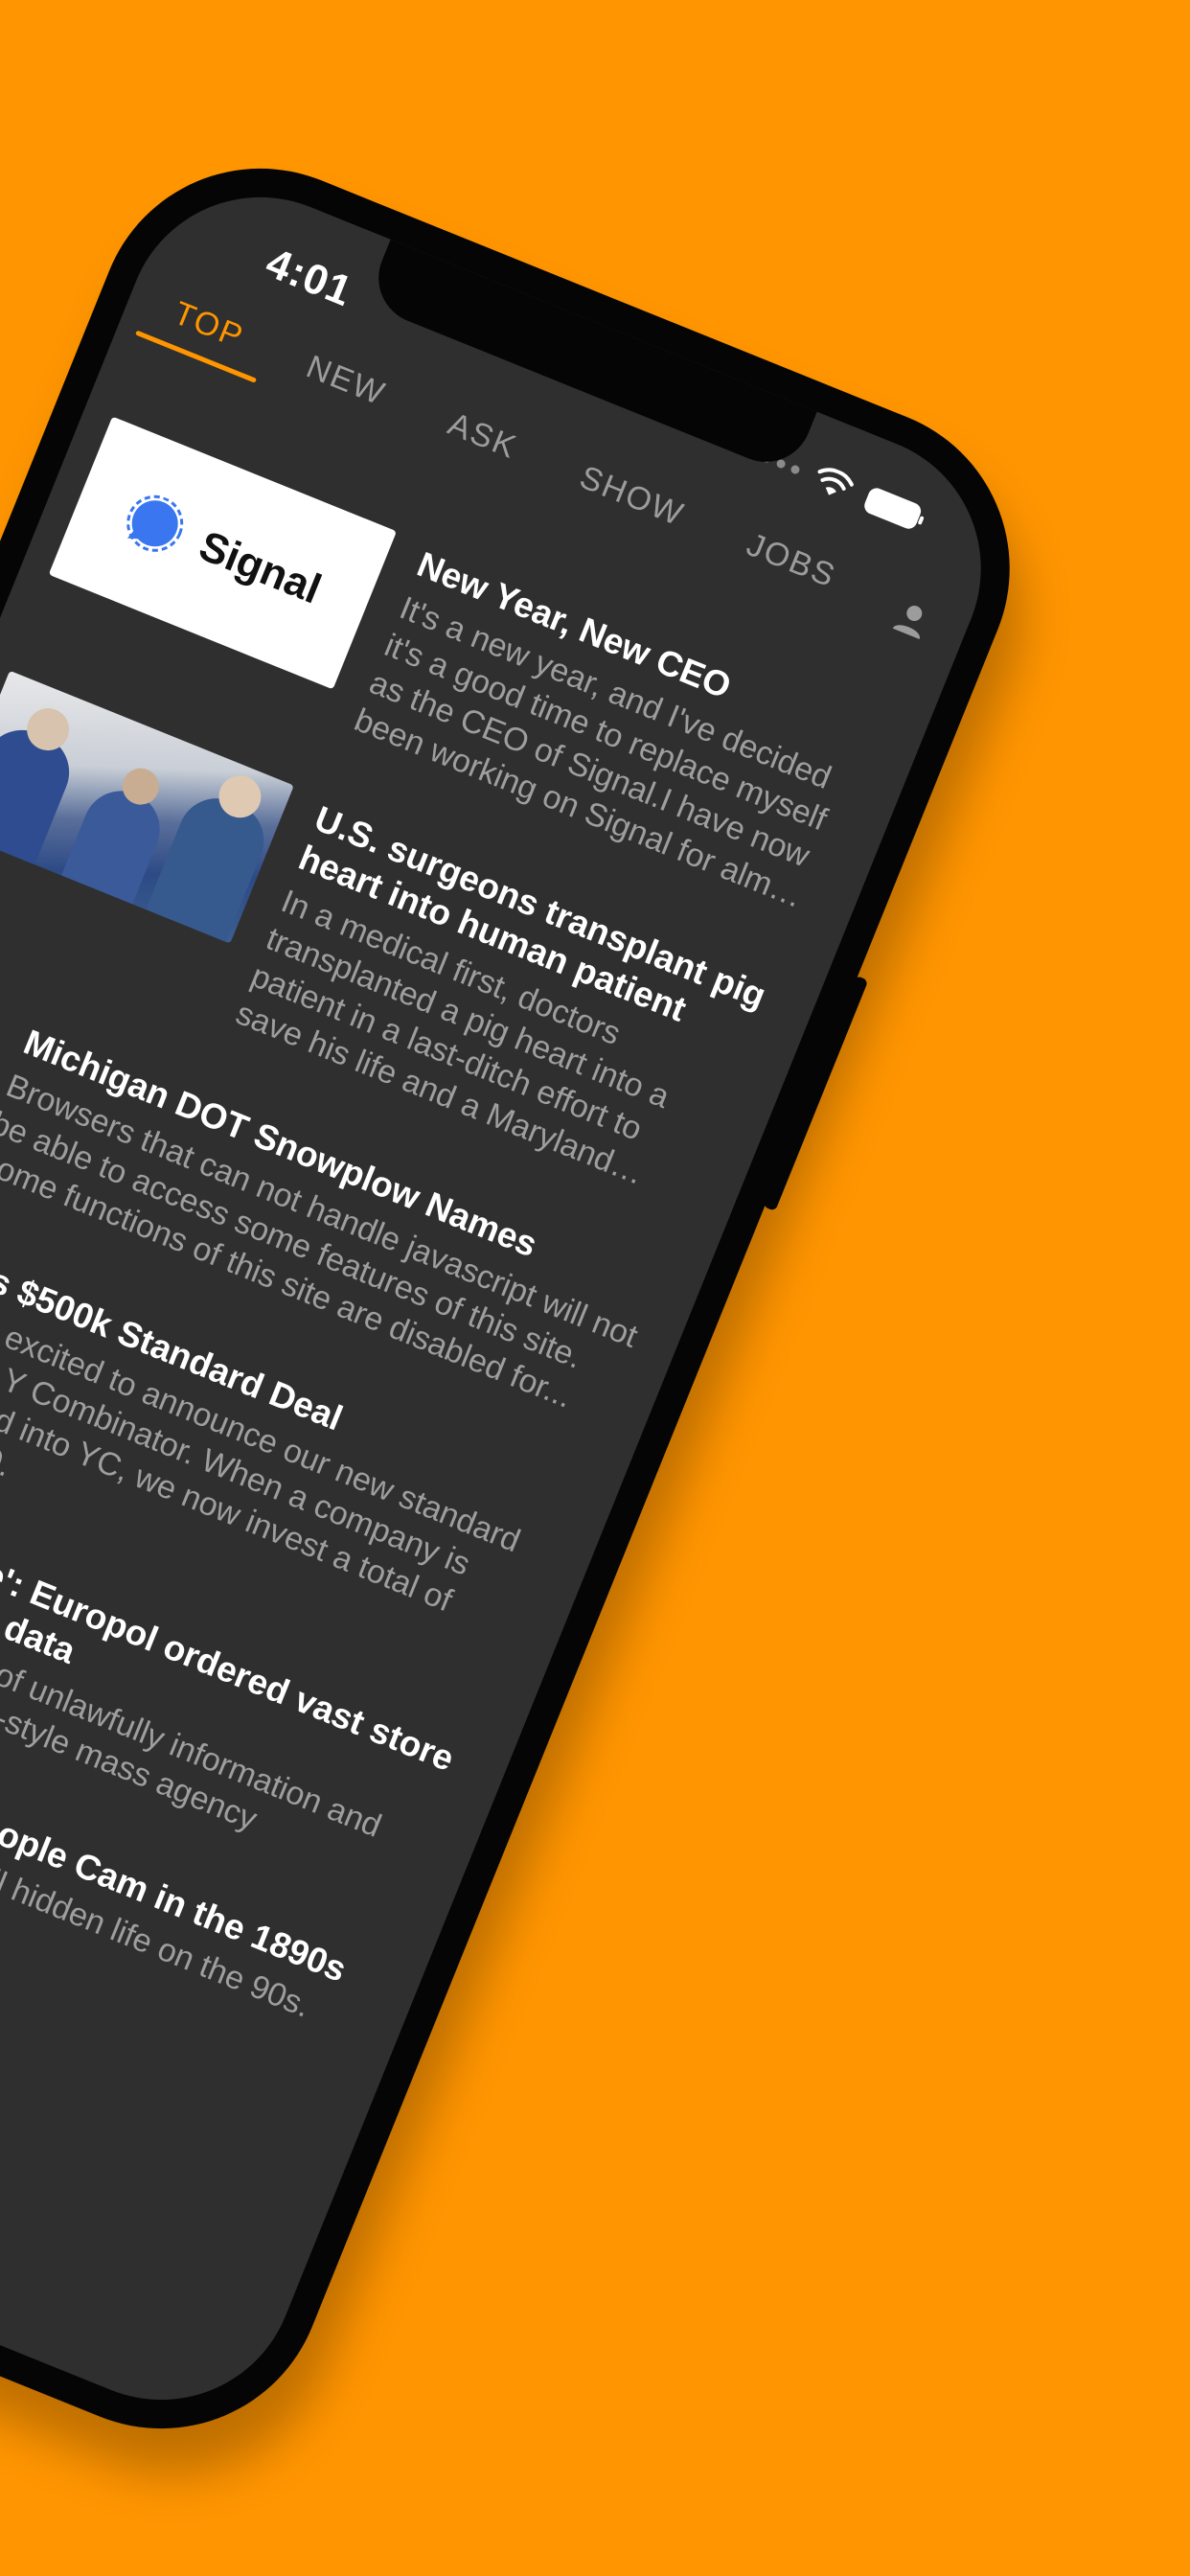  I want to click on signal-logo-icon, so click(155, 523).